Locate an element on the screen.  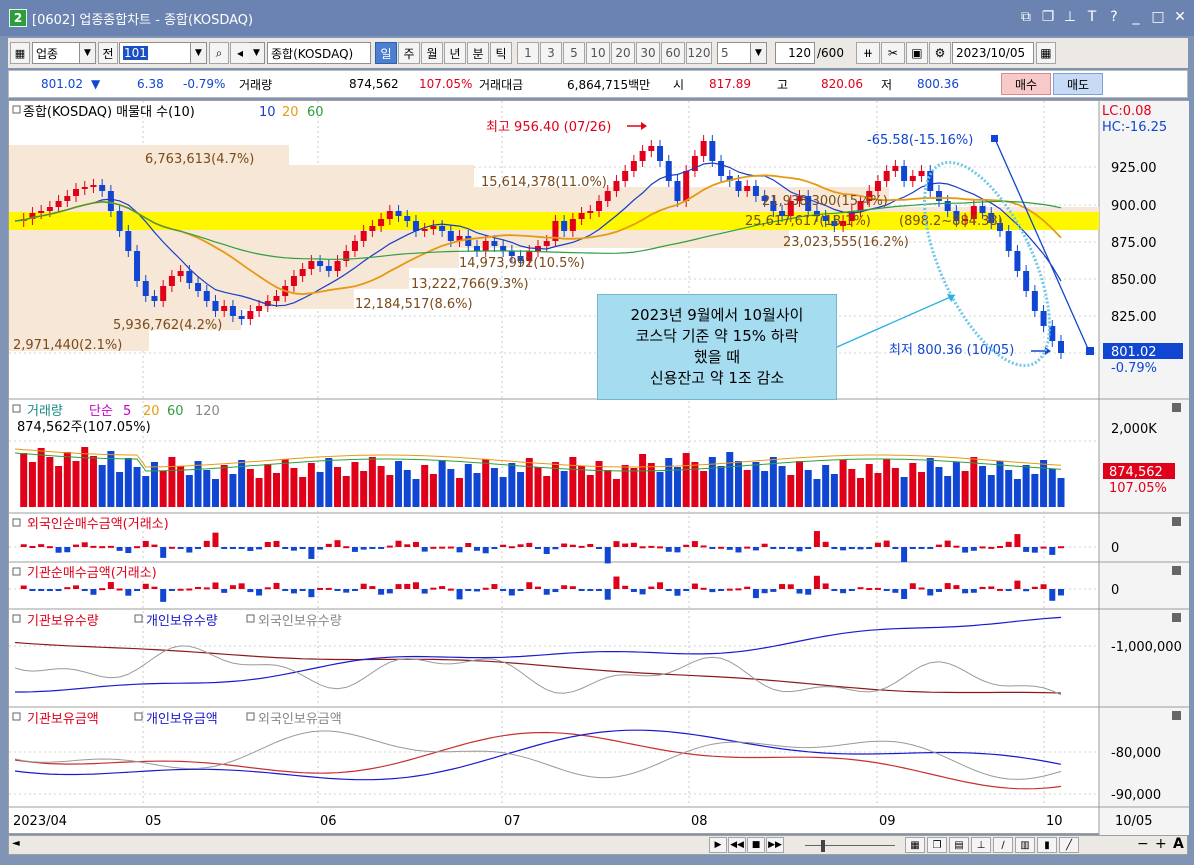
copy-icon: ❐ is located at coordinates (1048, 17).